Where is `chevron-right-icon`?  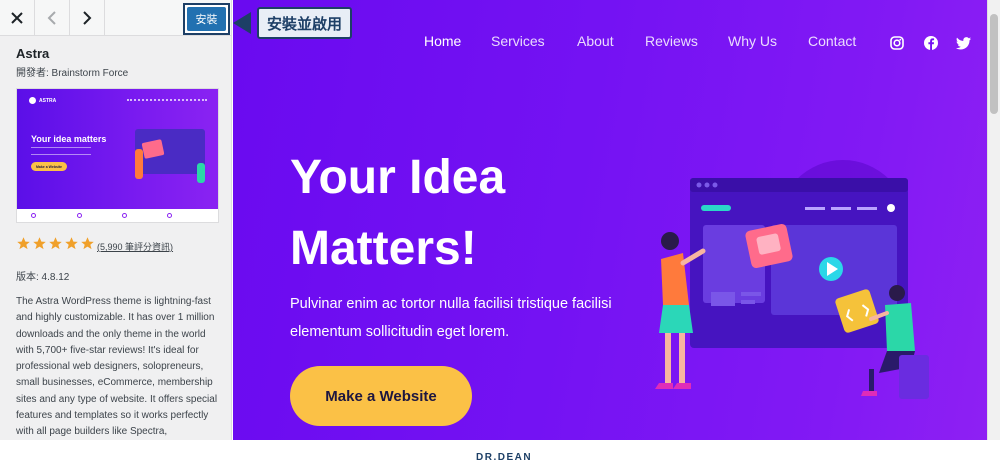 chevron-right-icon is located at coordinates (87, 18).